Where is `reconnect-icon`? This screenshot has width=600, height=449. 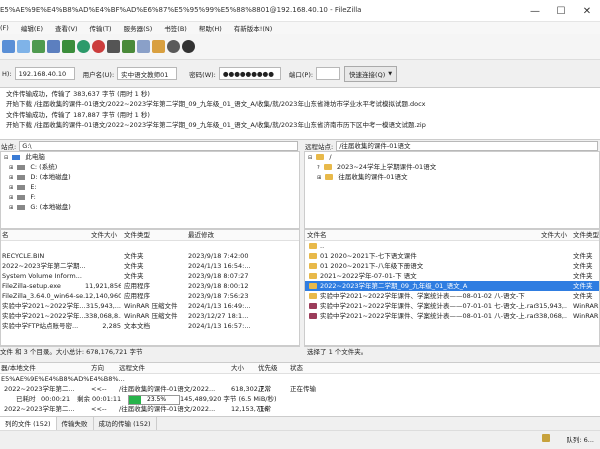 reconnect-icon is located at coordinates (128, 46).